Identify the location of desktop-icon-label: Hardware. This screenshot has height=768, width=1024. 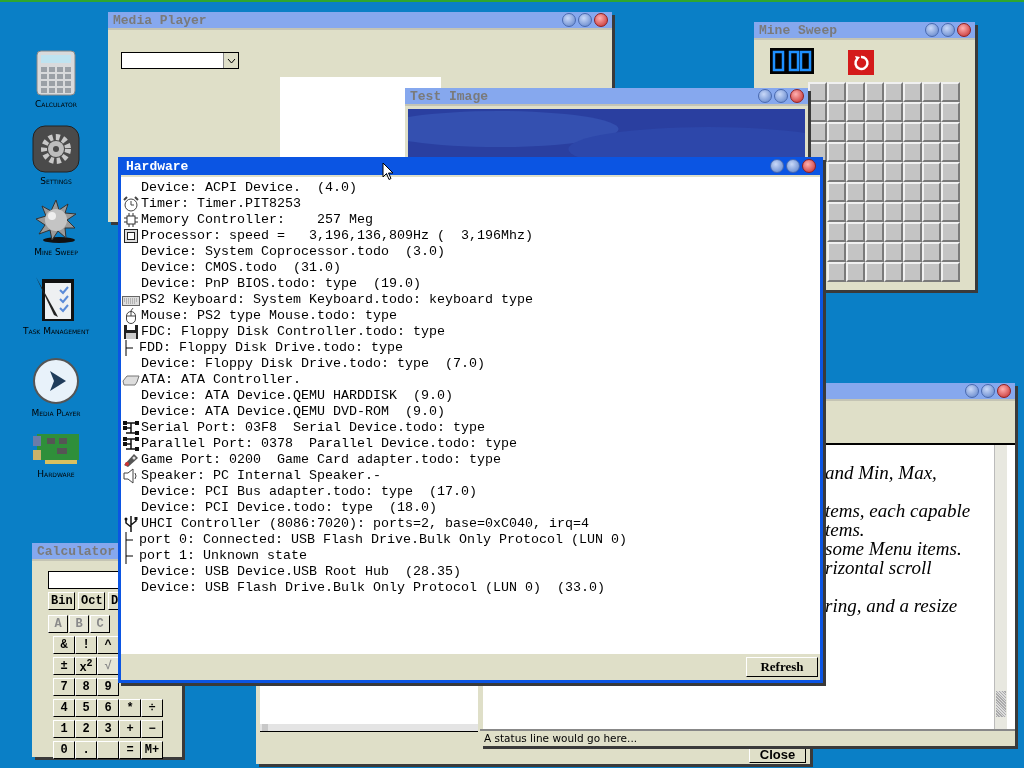
(56, 474).